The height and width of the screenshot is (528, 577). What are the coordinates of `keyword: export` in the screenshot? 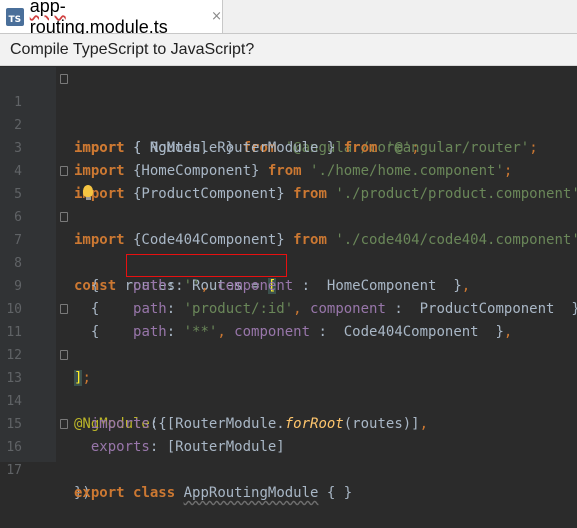 It's located at (99, 493).